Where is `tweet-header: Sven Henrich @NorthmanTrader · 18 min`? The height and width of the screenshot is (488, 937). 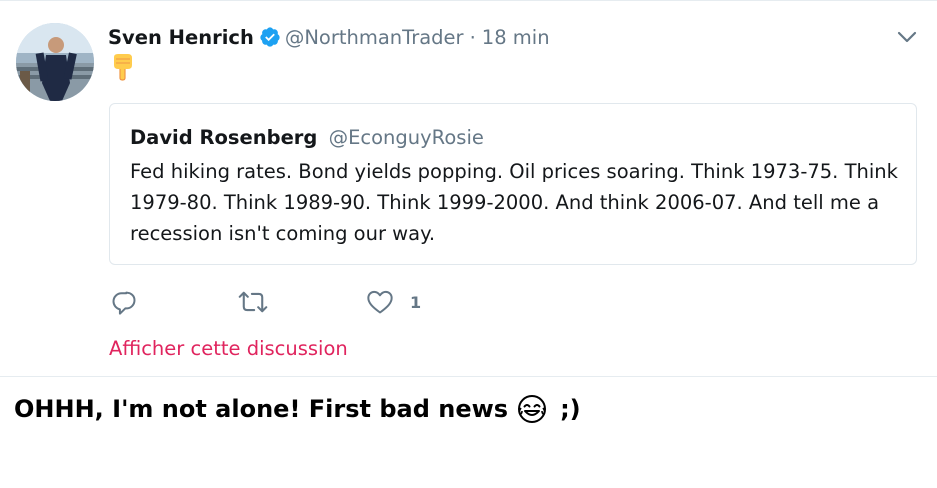 tweet-header: Sven Henrich @NorthmanTrader · 18 min is located at coordinates (329, 37).